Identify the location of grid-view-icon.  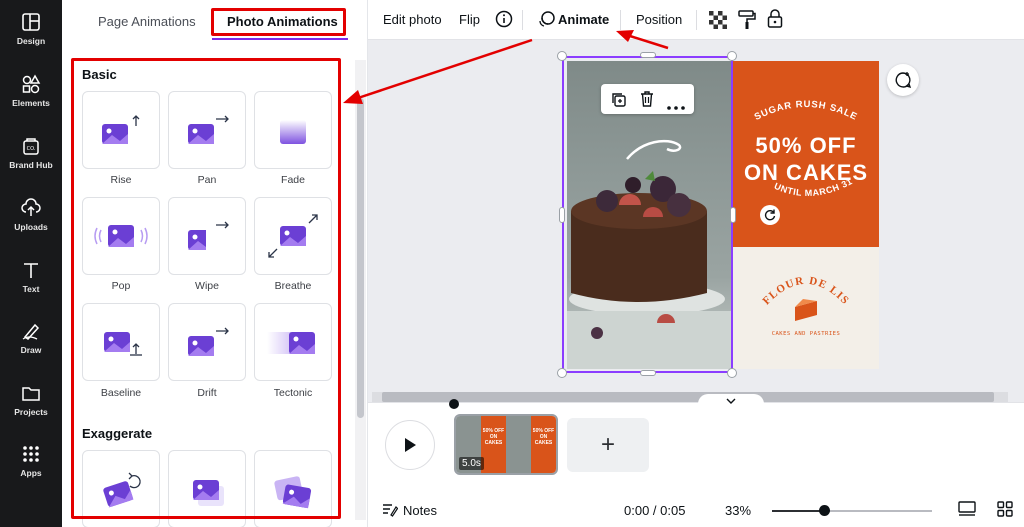
(1005, 511).